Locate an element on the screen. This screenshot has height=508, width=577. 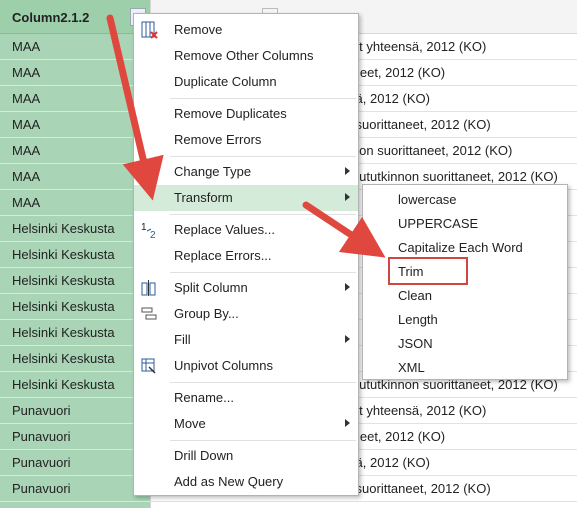
arrow-to-transform is located at coordinates (135, 107).